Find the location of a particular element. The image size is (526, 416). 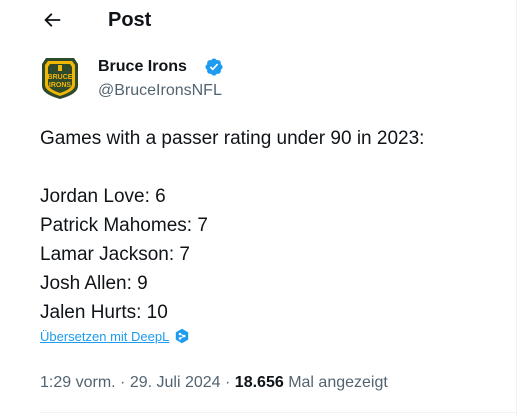

arrow-left-icon is located at coordinates (52, 20).